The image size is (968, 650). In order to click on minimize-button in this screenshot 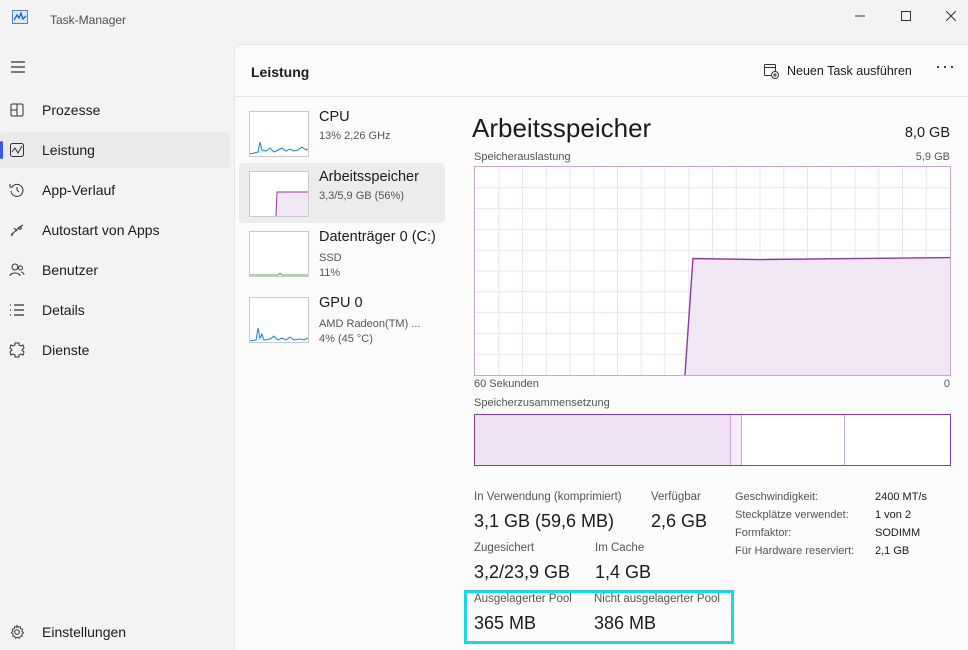, I will do `click(860, 16)`.